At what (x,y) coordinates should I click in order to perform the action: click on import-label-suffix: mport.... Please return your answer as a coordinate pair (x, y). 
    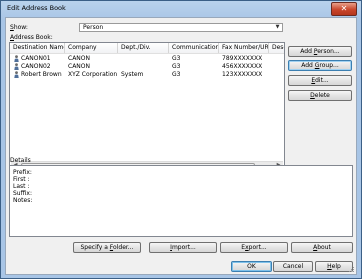
    Looking at the image, I should click on (183, 247).